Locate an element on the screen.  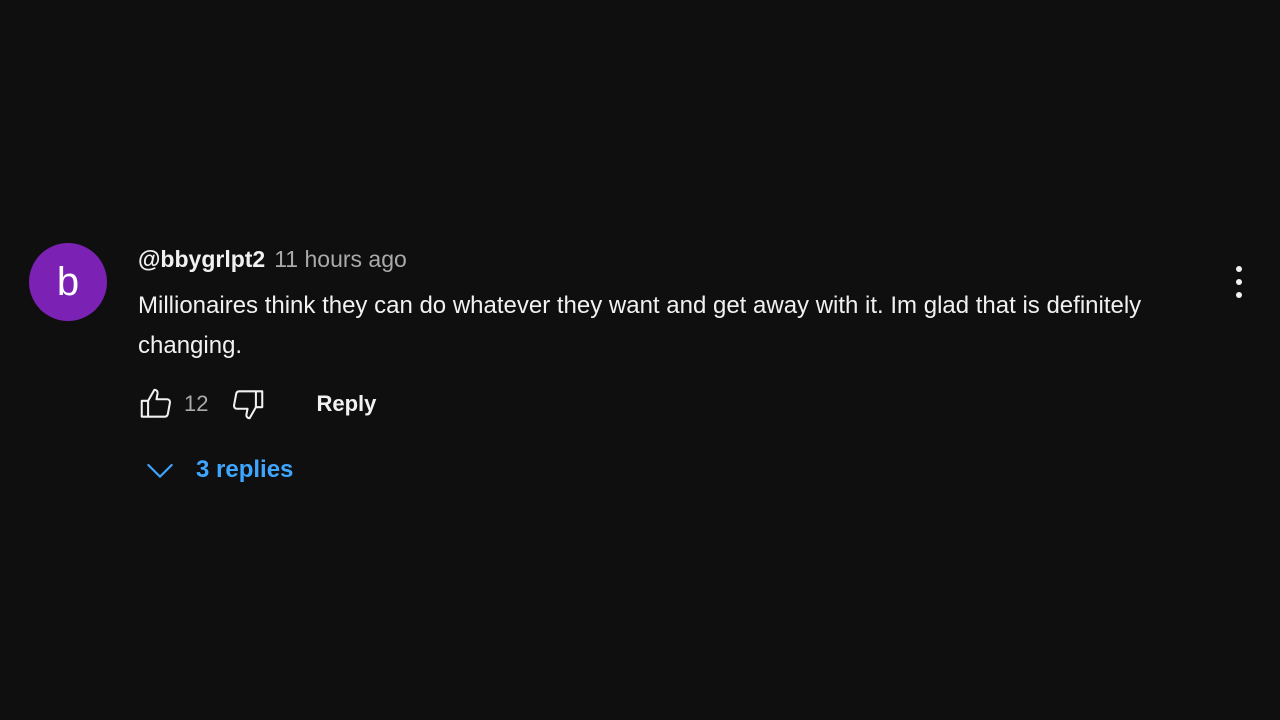
like-button is located at coordinates (156, 404).